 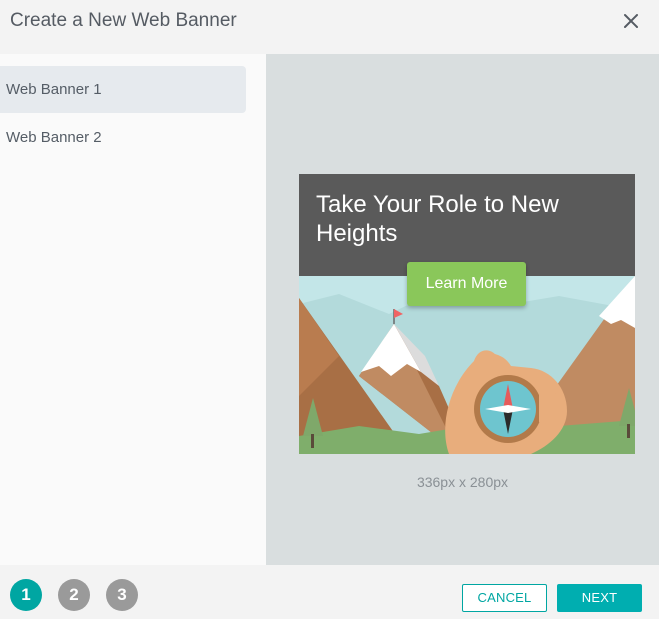 I want to click on close-button, so click(x=631, y=21).